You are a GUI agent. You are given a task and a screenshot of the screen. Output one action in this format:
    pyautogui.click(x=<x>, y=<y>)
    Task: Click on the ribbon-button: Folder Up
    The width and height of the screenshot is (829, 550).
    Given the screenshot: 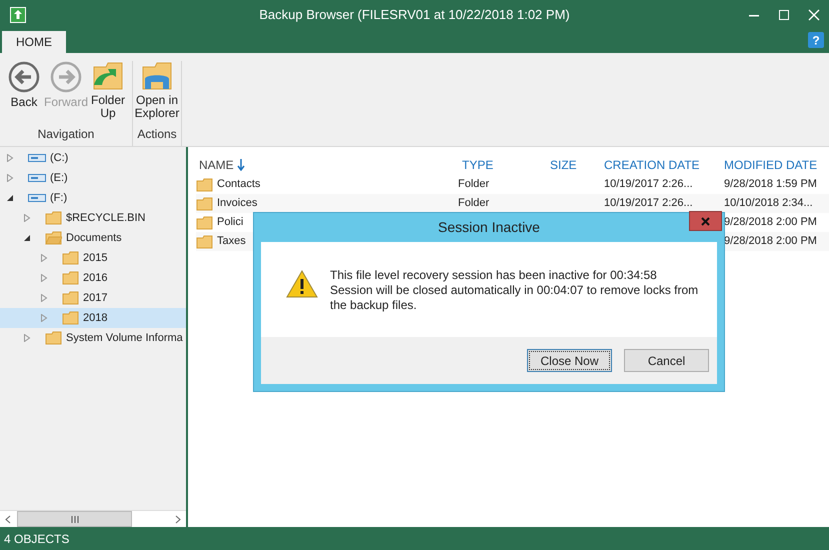 What is the action you would take?
    pyautogui.click(x=108, y=90)
    